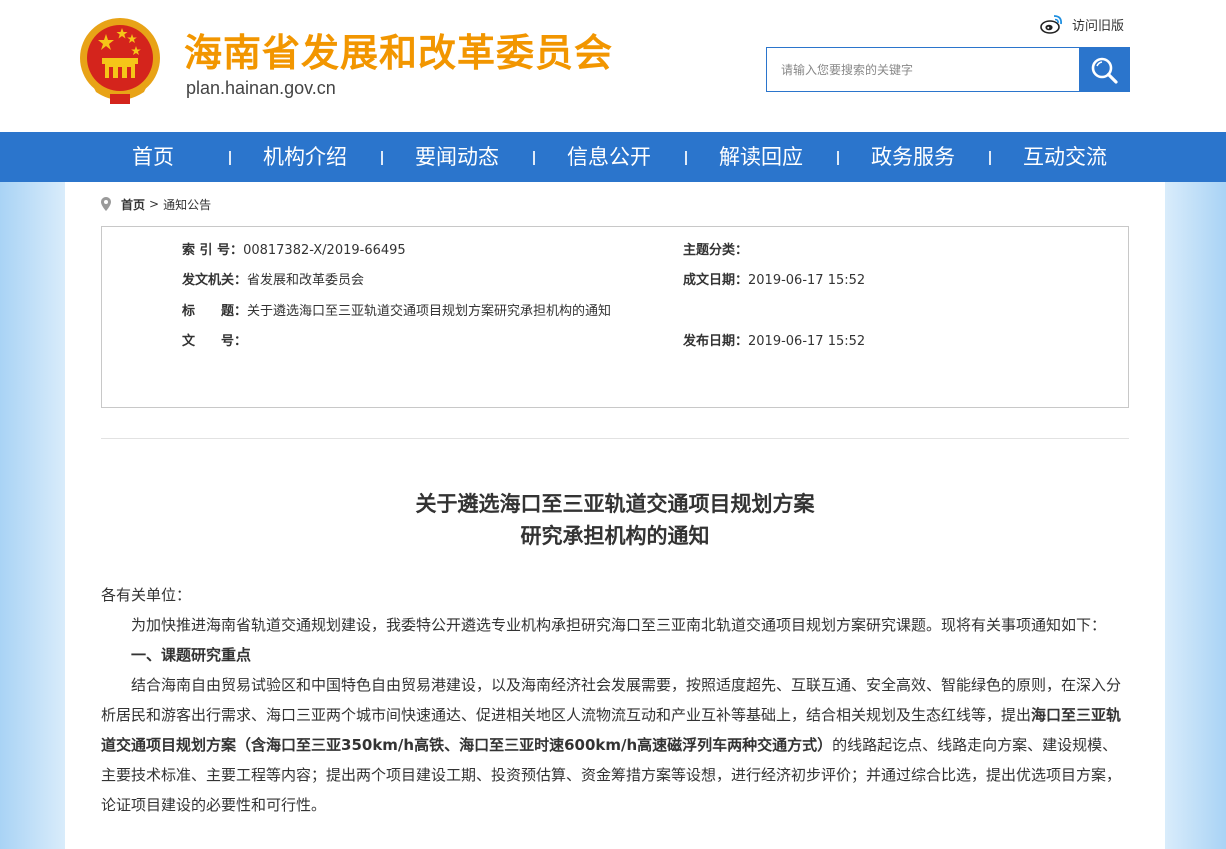 This screenshot has width=1226, height=849. What do you see at coordinates (807, 280) in the screenshot?
I see `meta-created-value: 2019-06-17 15:52` at bounding box center [807, 280].